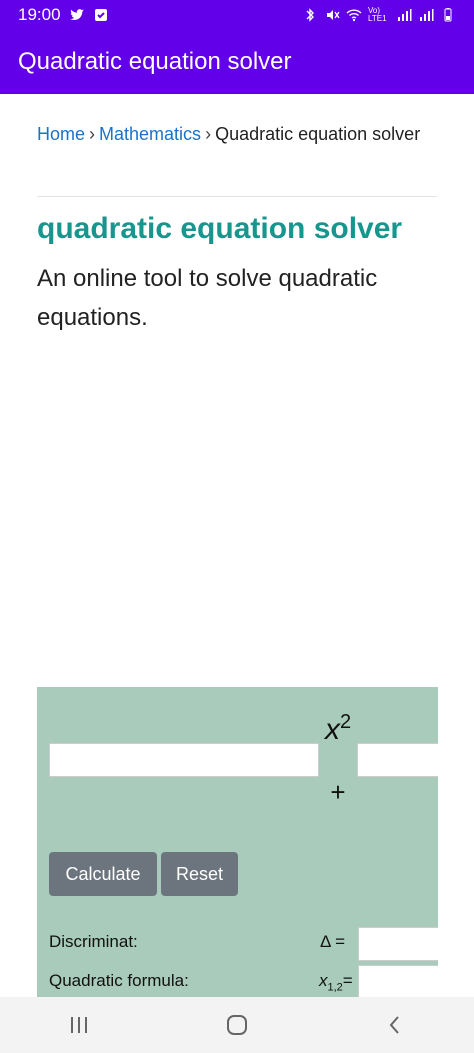 This screenshot has width=474, height=1053. Describe the element at coordinates (405, 15) in the screenshot. I see `signal-icon` at that location.